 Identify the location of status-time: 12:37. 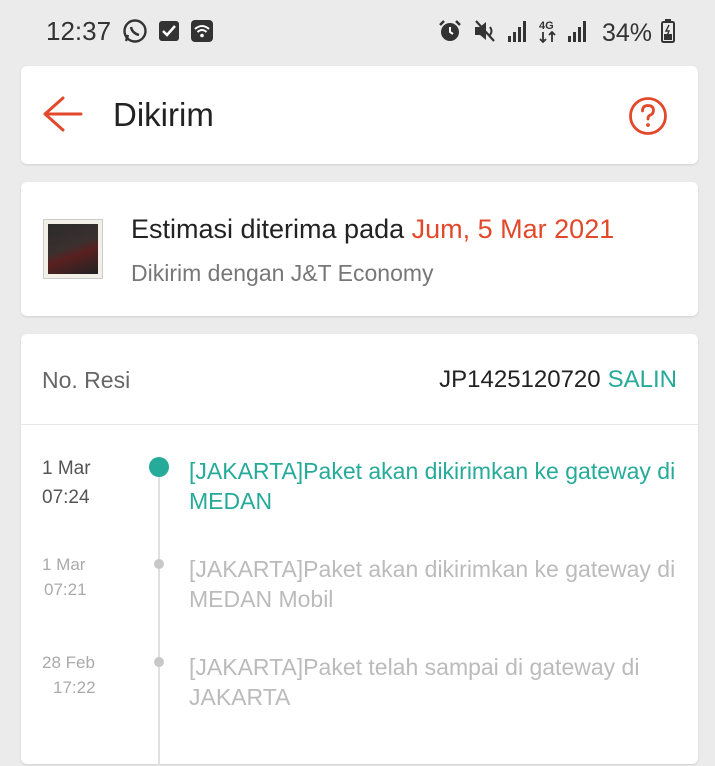
(79, 31).